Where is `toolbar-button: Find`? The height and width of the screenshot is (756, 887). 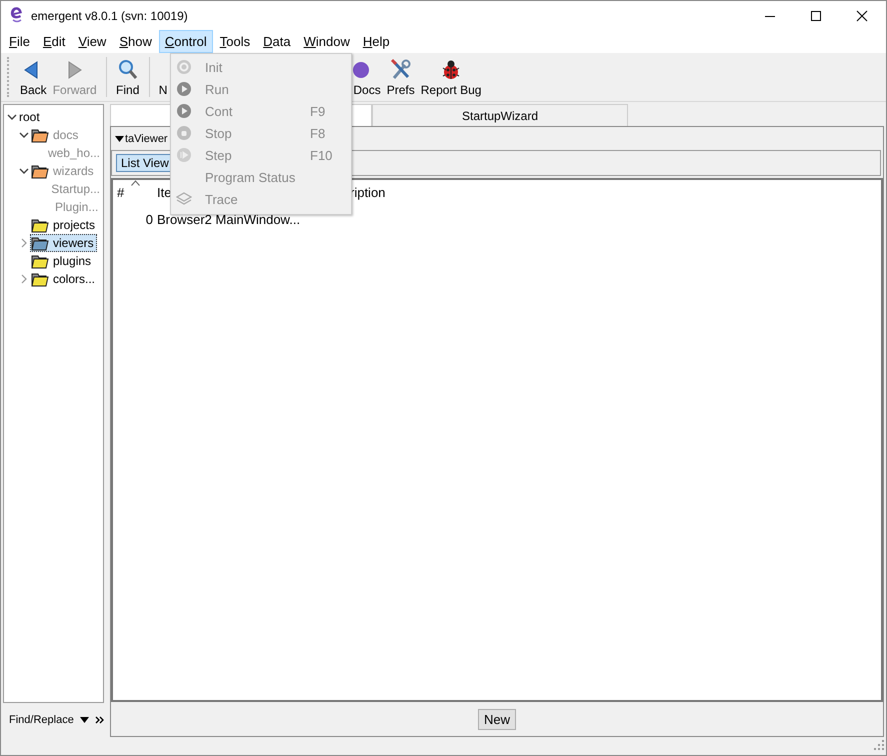
toolbar-button: Find is located at coordinates (128, 90).